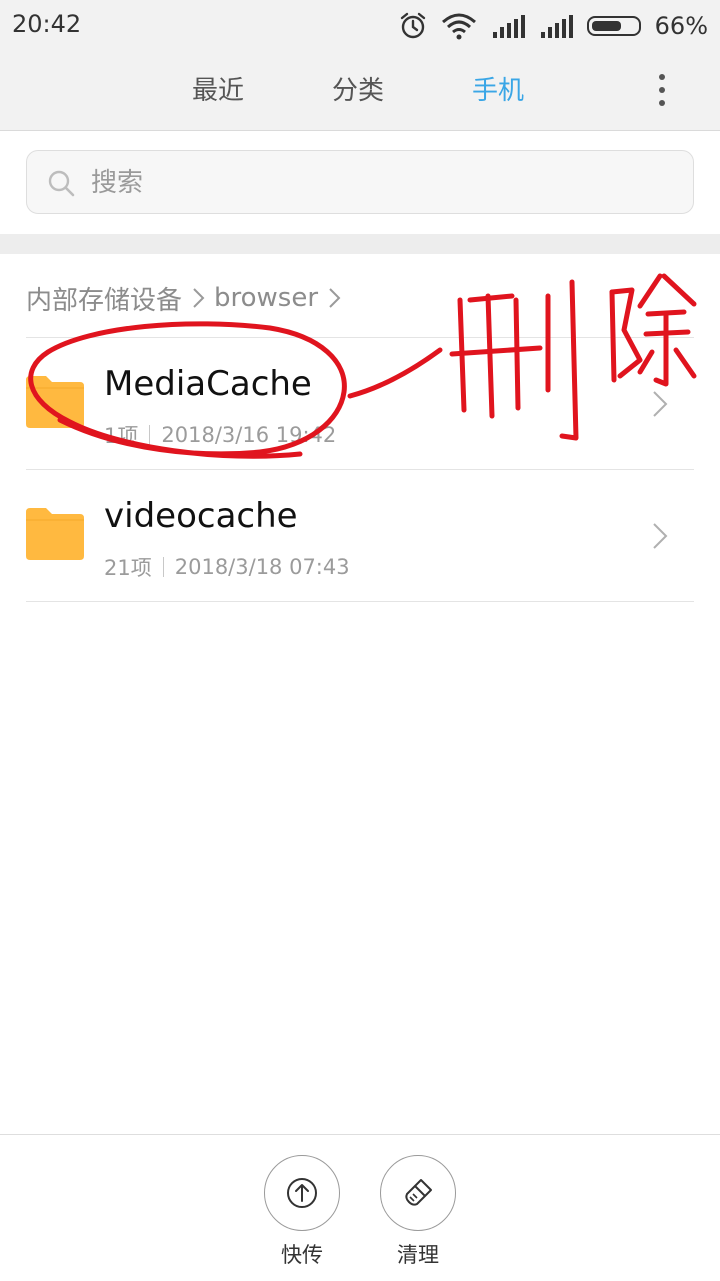 Image resolution: width=720 pixels, height=1281 pixels. I want to click on breadcrumb-browser: browser, so click(266, 298).